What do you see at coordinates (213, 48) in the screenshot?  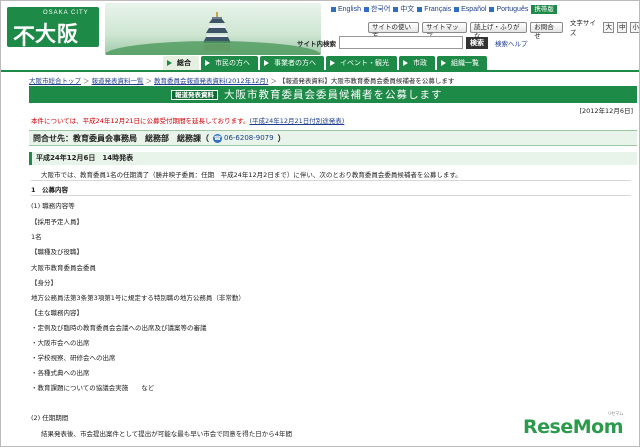 I see `banner-trees` at bounding box center [213, 48].